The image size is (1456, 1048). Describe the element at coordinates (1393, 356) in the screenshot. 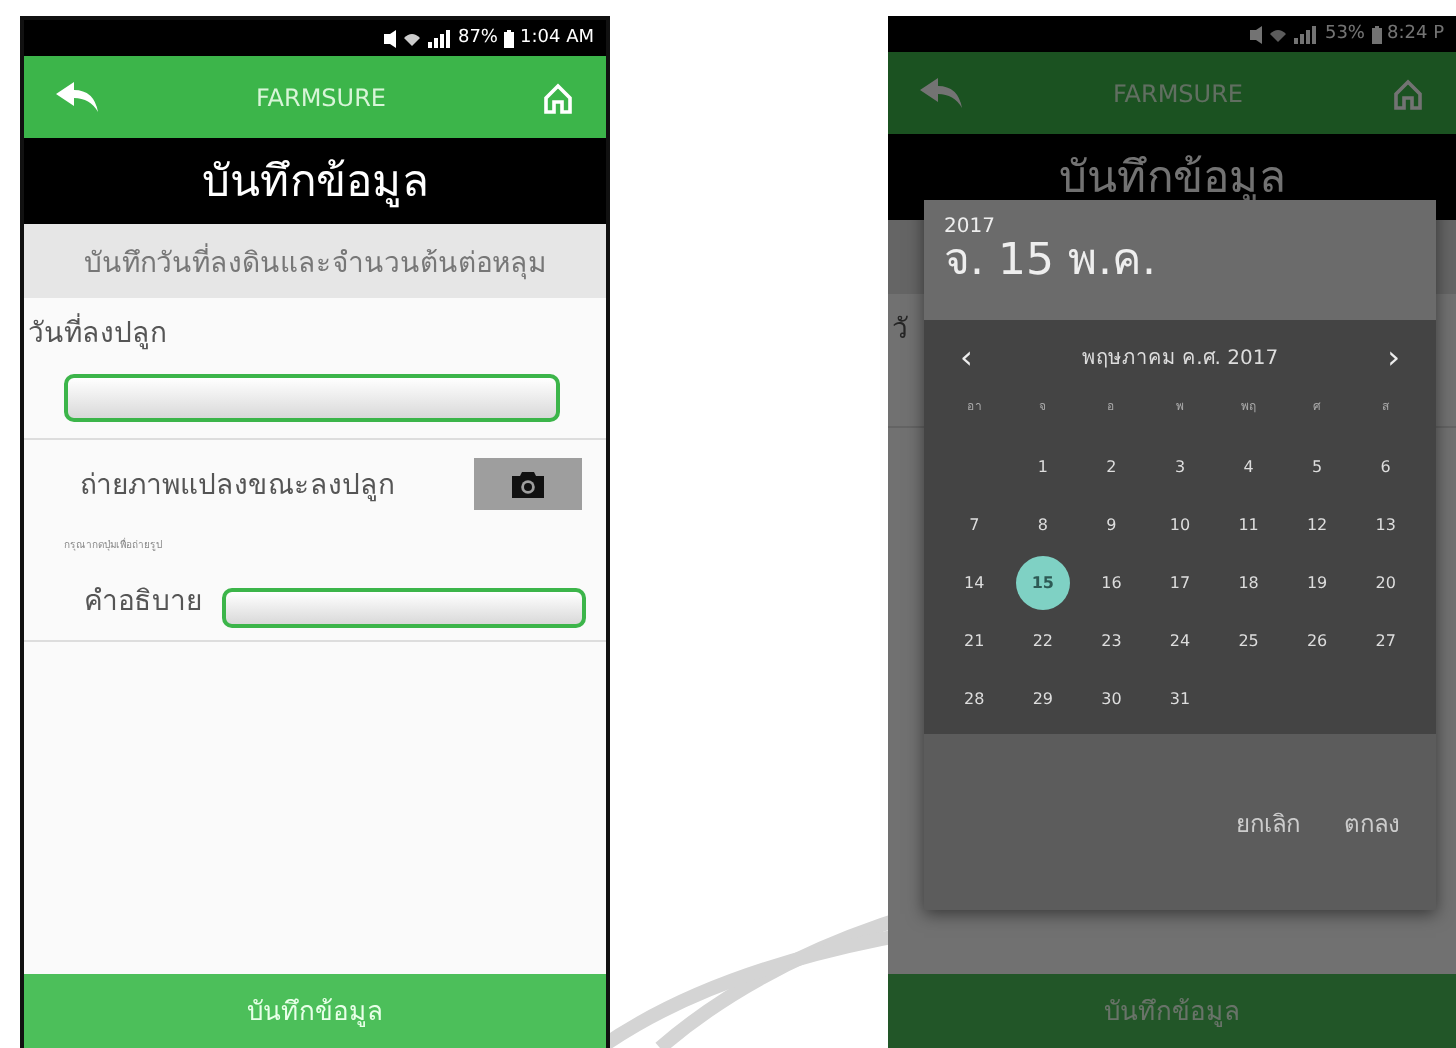

I see `next-month-button: ›` at that location.